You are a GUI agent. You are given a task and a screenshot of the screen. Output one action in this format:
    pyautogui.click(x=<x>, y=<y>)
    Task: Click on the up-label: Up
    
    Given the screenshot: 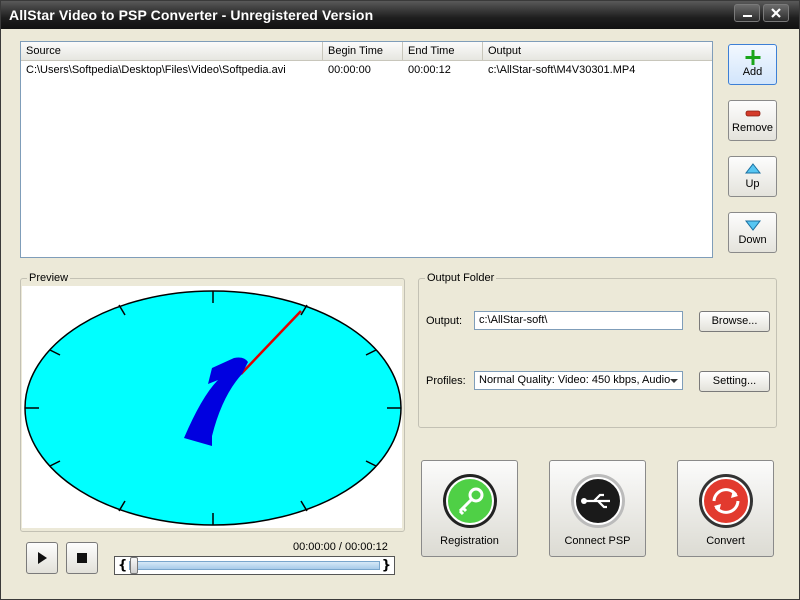 What is the action you would take?
    pyautogui.click(x=752, y=184)
    